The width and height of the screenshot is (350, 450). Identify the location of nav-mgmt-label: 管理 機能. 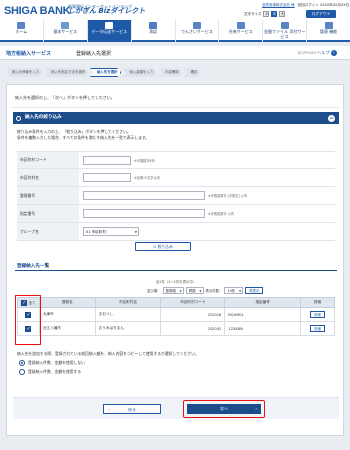
(328, 31).